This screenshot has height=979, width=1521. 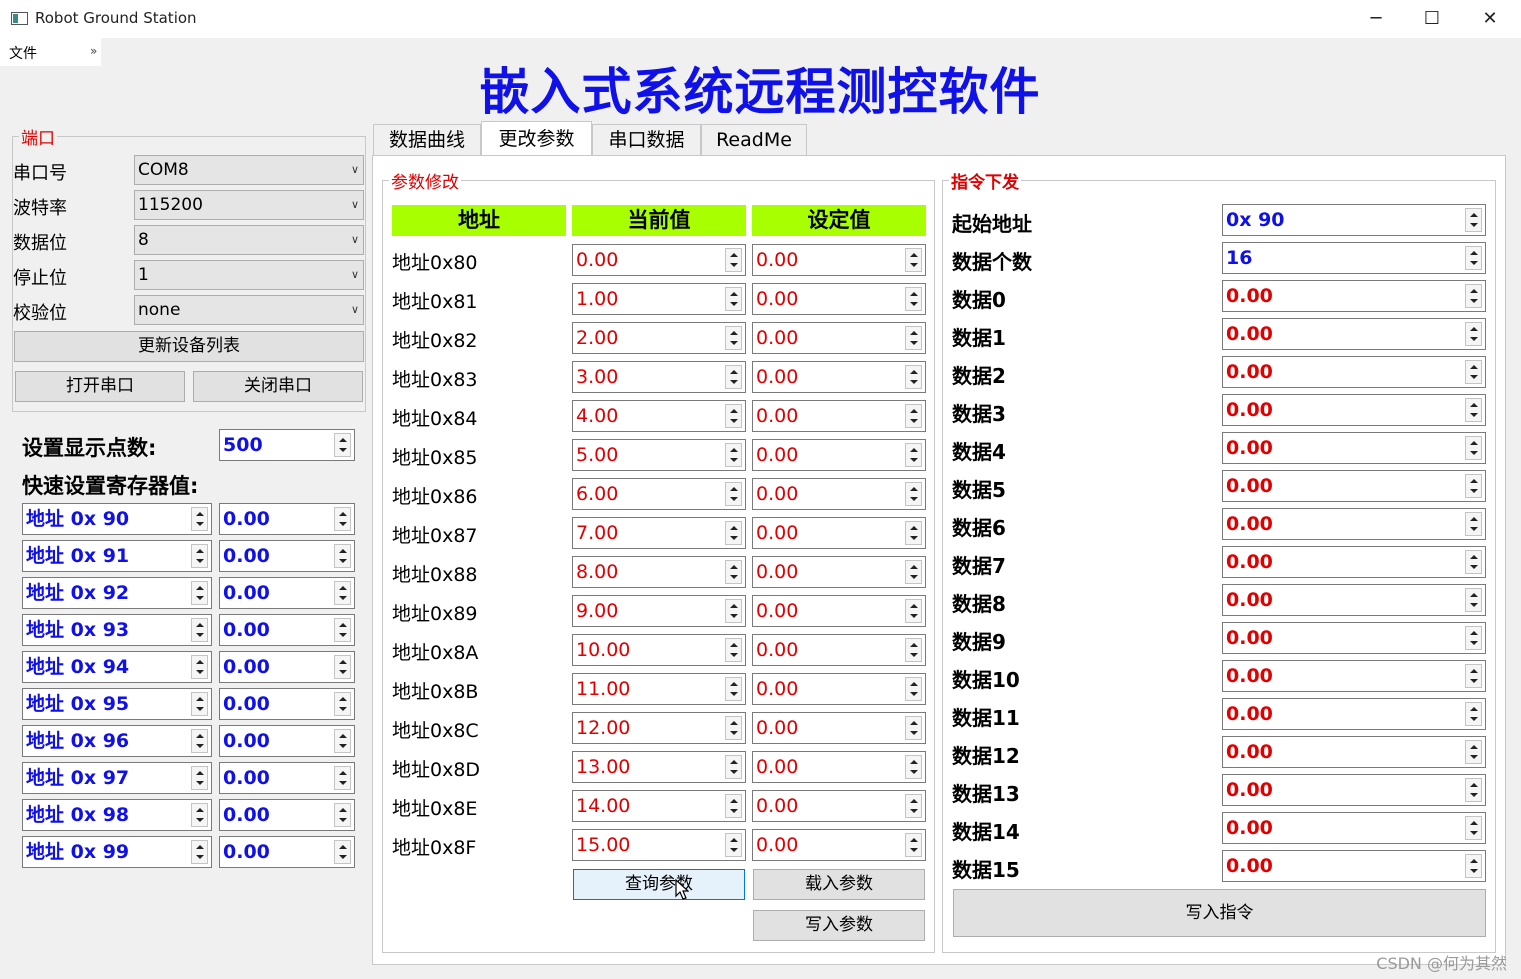 I want to click on menu-overflow-icon: », so click(x=93, y=51).